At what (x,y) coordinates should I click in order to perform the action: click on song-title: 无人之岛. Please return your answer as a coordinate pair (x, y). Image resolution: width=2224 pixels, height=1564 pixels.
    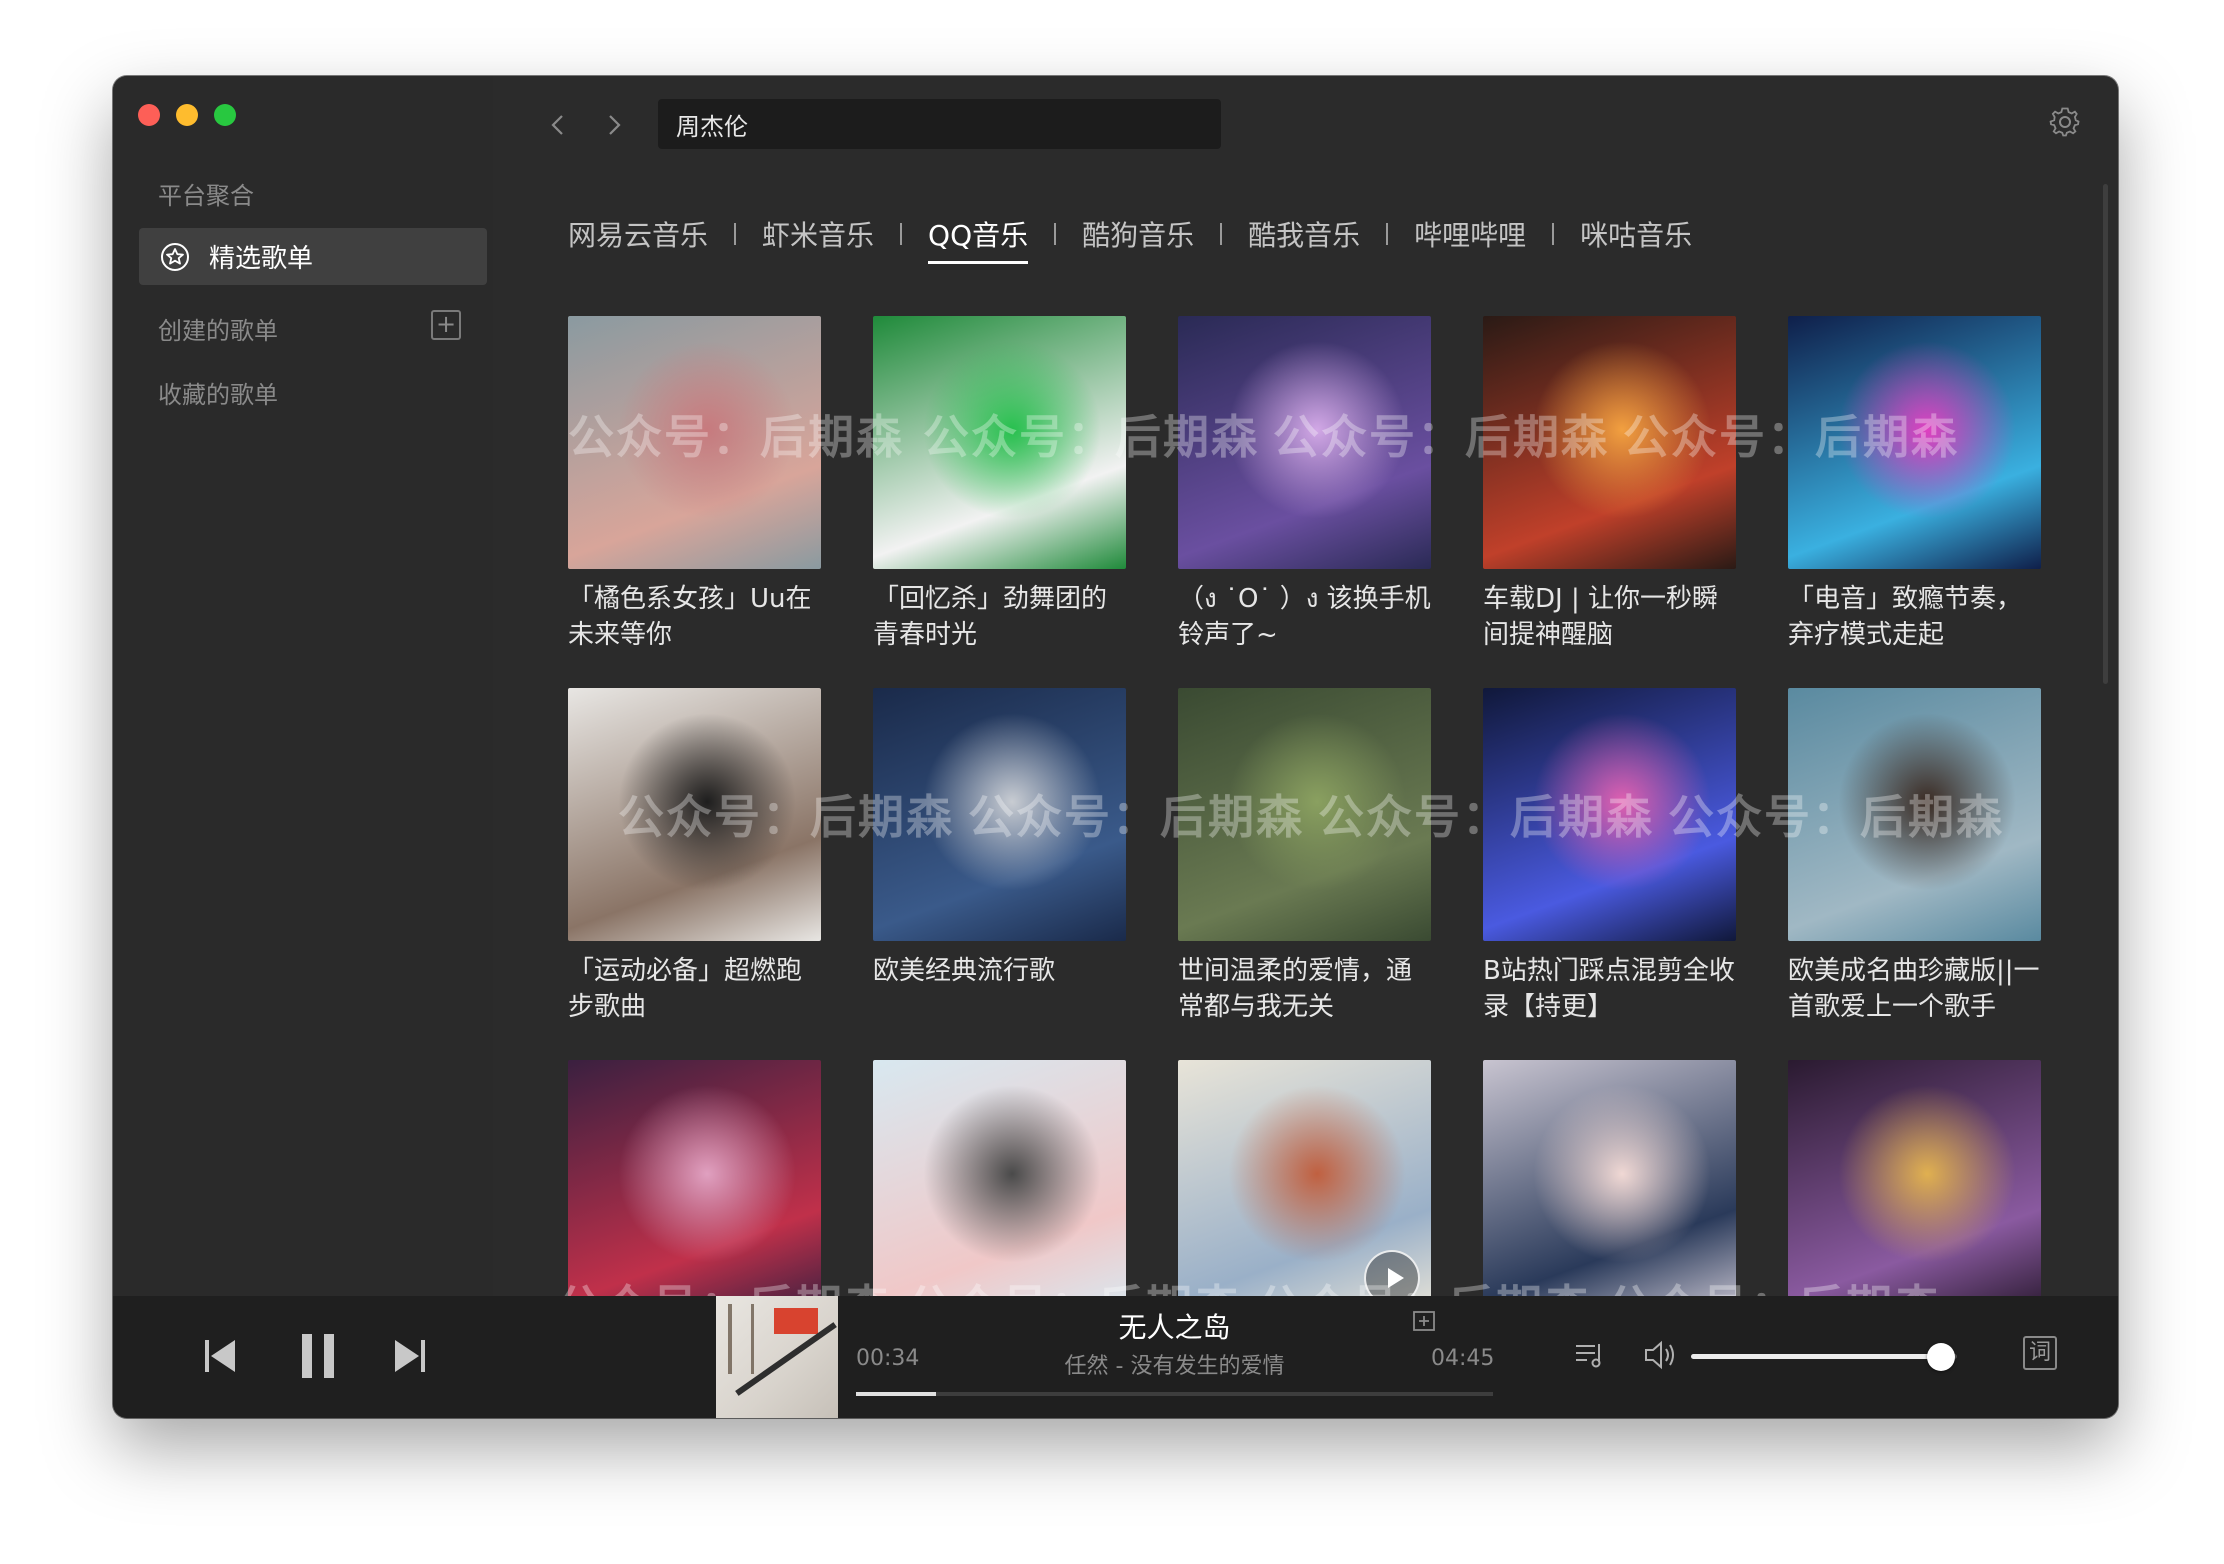
    Looking at the image, I should click on (1174, 1327).